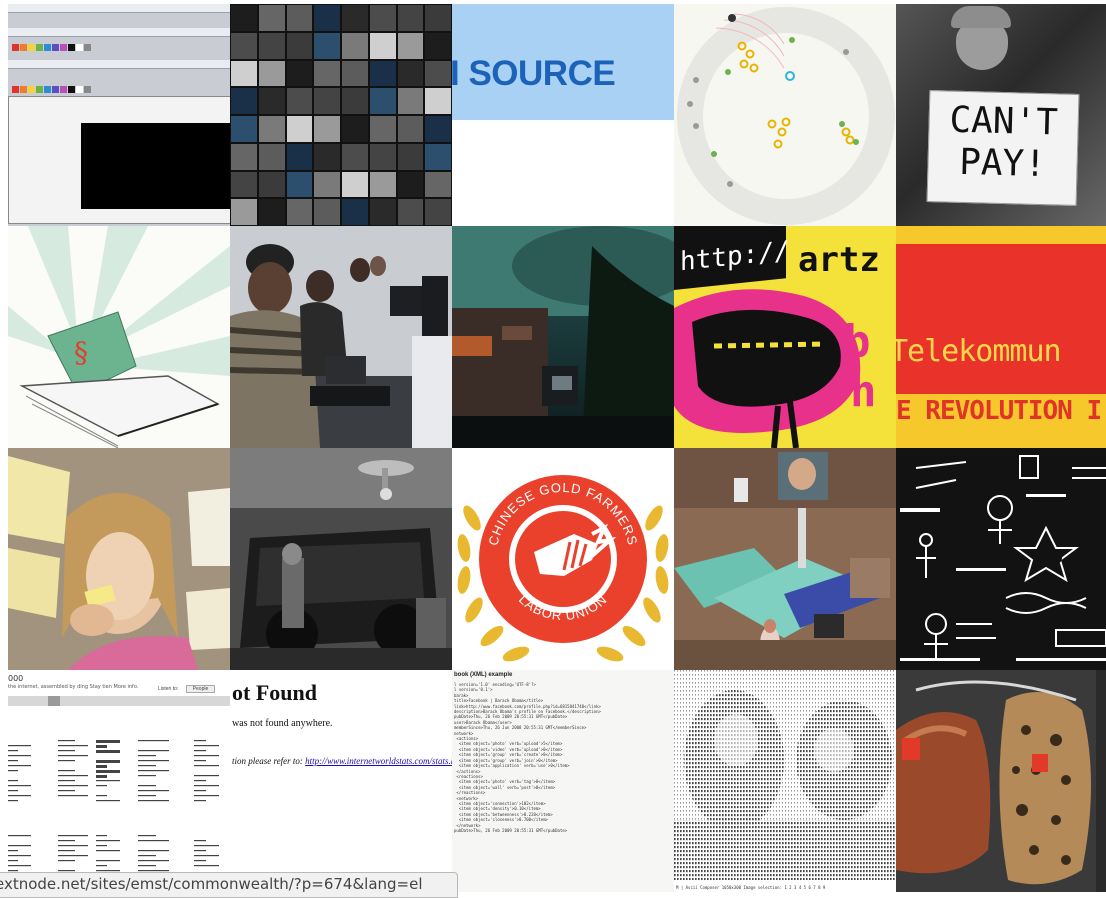 This screenshot has height=898, width=1106. I want to click on tile-virtual-world, so click(785, 559).